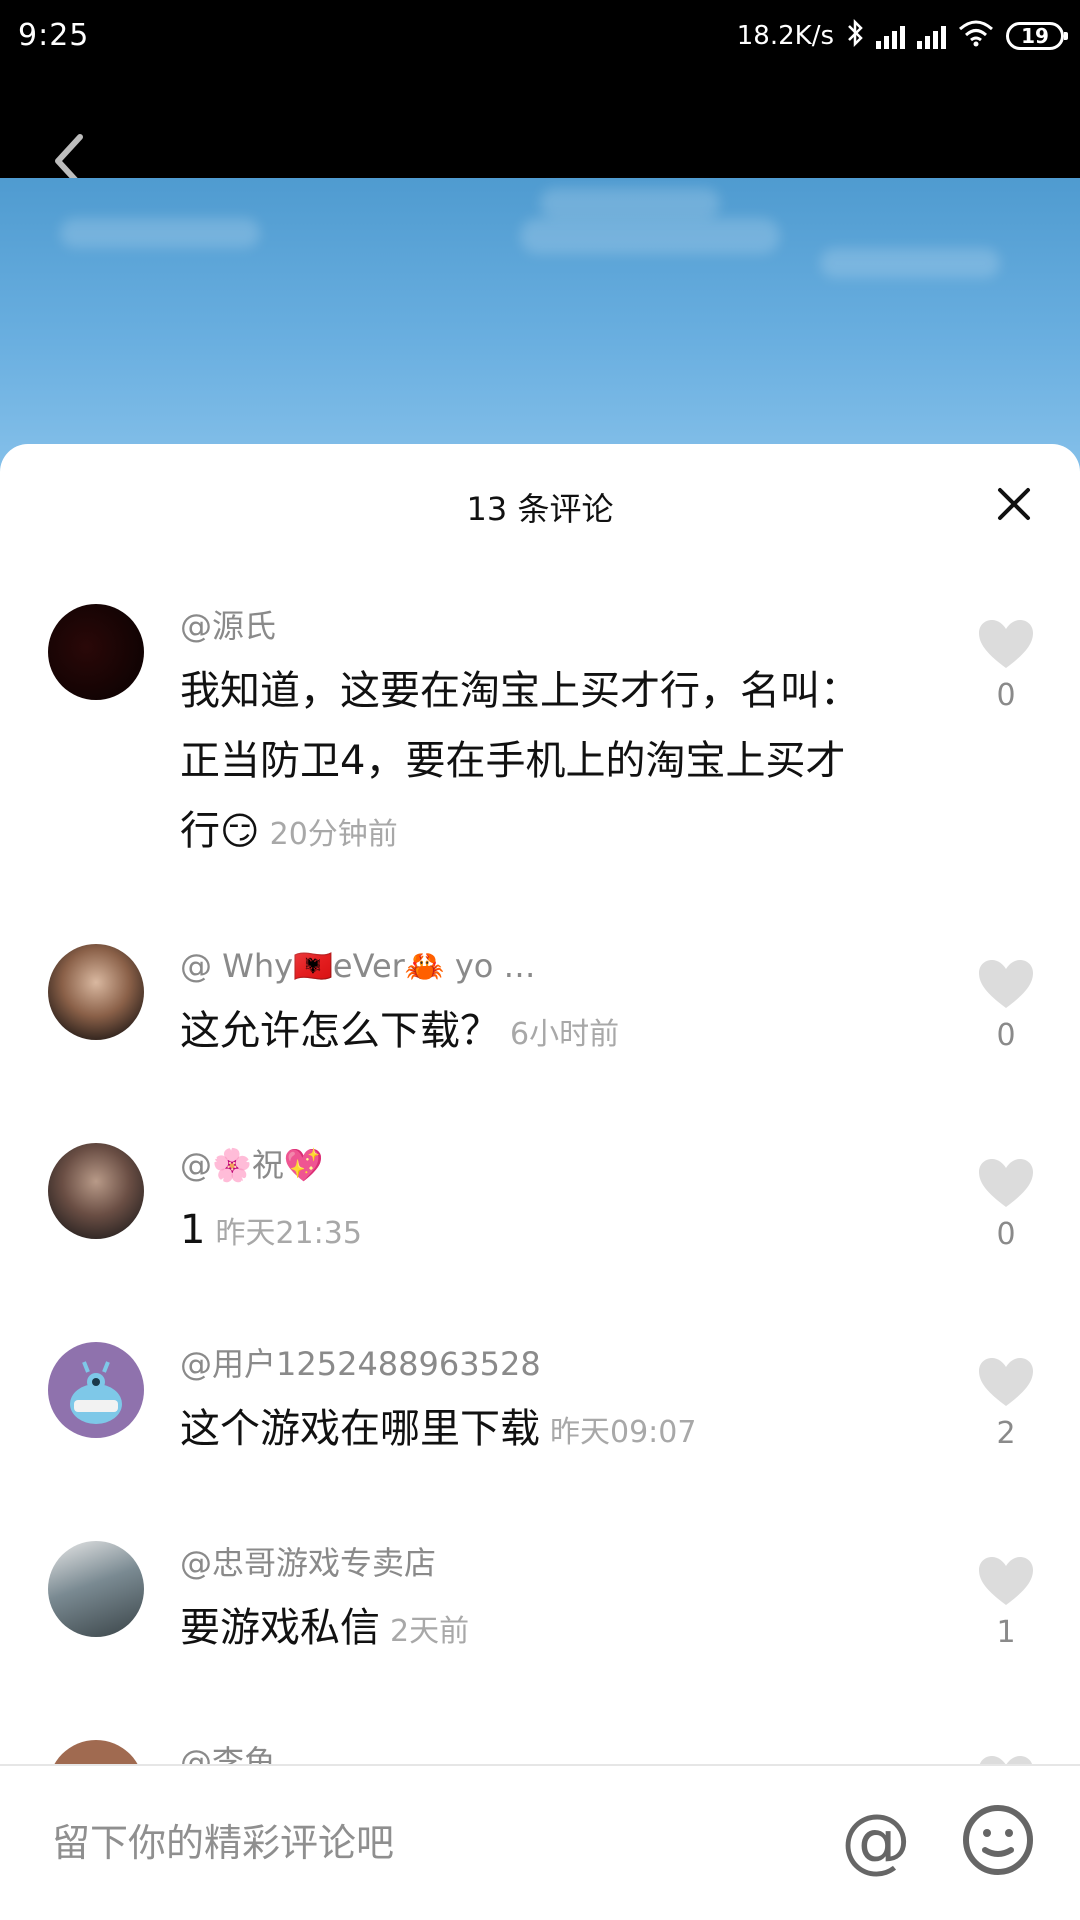 Image resolution: width=1080 pixels, height=1920 pixels. I want to click on comment-item: @用户1252488963528 这个游戏在哪里下载 昨天09:07 2, so click(540, 1412).